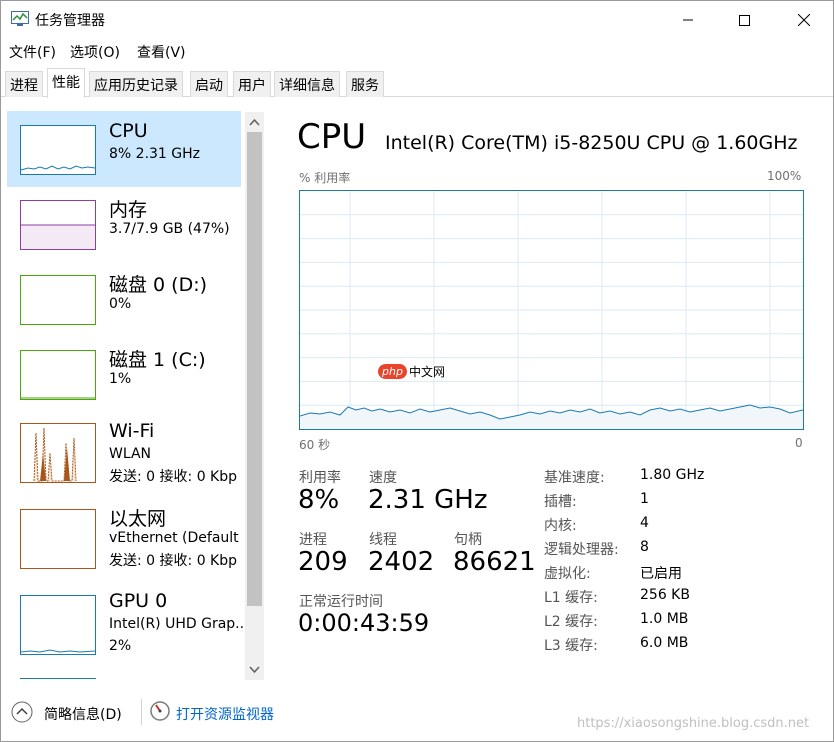 The width and height of the screenshot is (834, 742). I want to click on sidebar-item-cpu: CPU 8% 2.31 GHz, so click(124, 149).